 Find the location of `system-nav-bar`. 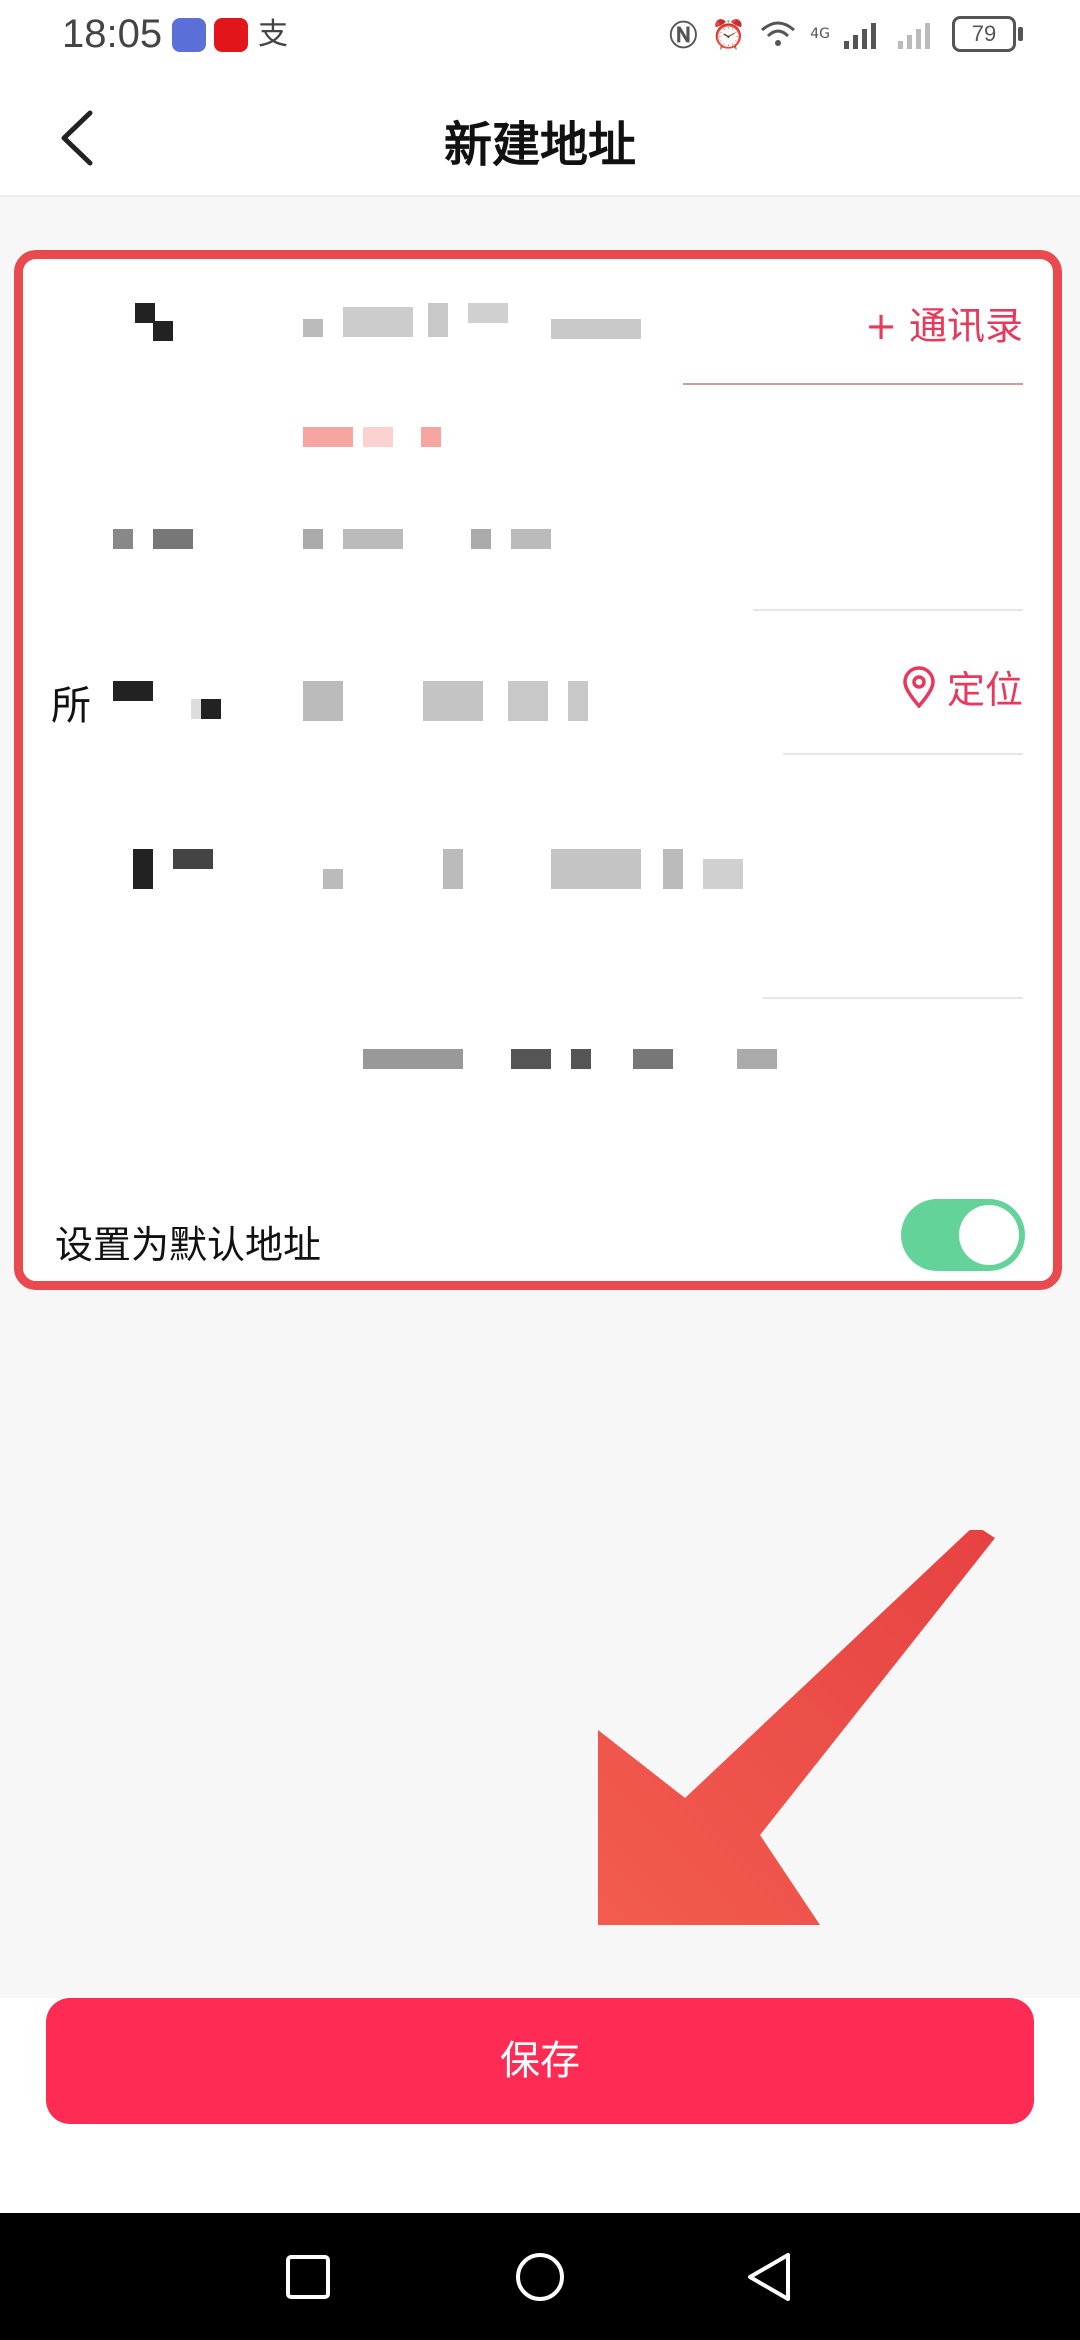

system-nav-bar is located at coordinates (540, 2276).